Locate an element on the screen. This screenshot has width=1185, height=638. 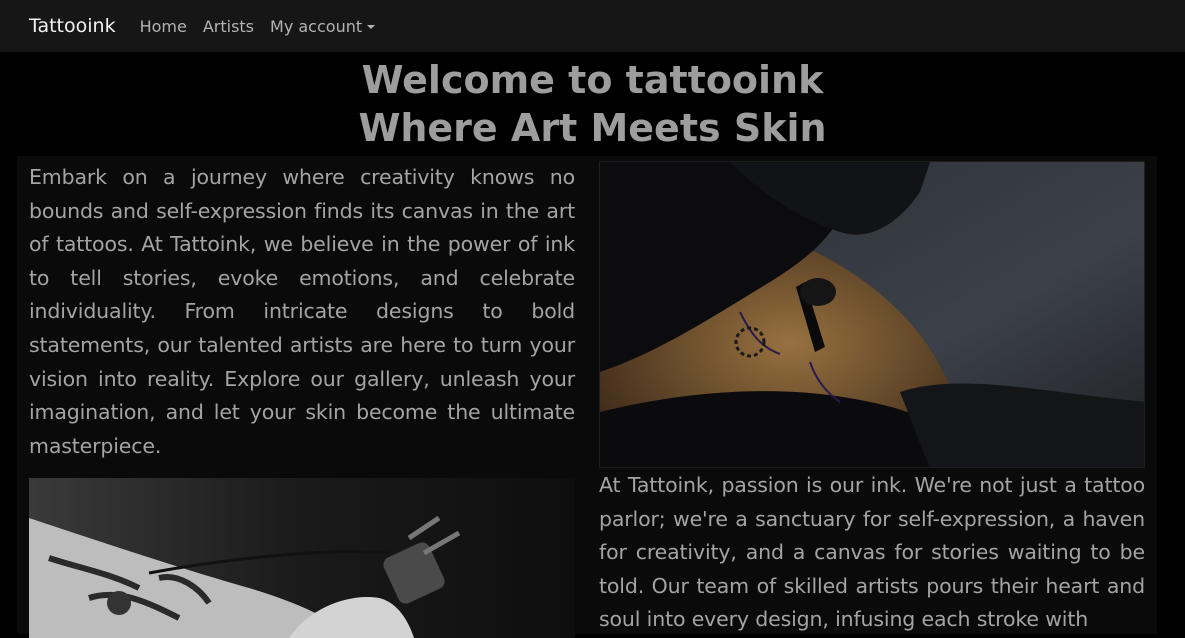
nav-dropdown-my-account: My account is located at coordinates (323, 26).